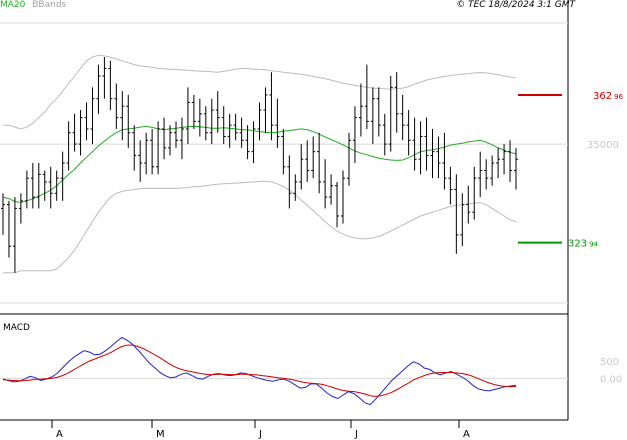  Describe the element at coordinates (603, 145) in the screenshot. I see `y-tick-35000: 35000` at that location.